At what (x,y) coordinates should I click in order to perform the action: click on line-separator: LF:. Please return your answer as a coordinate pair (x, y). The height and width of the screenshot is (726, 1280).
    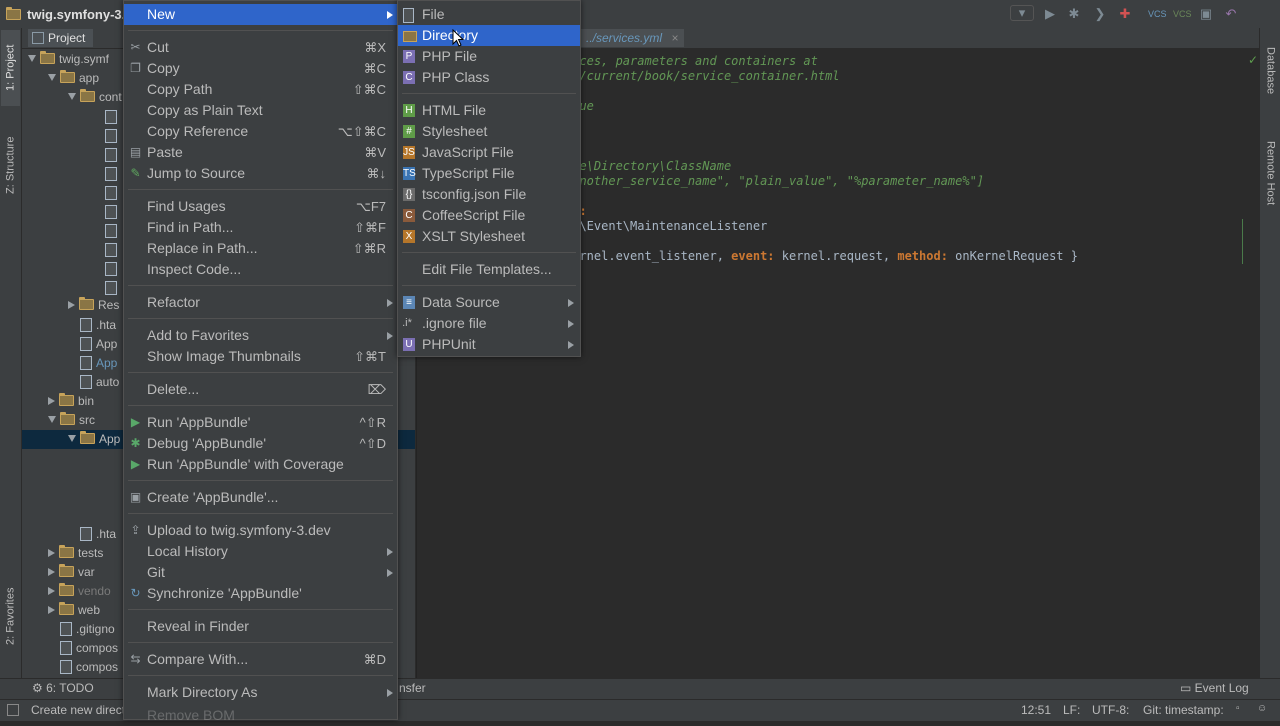
    Looking at the image, I should click on (1071, 710).